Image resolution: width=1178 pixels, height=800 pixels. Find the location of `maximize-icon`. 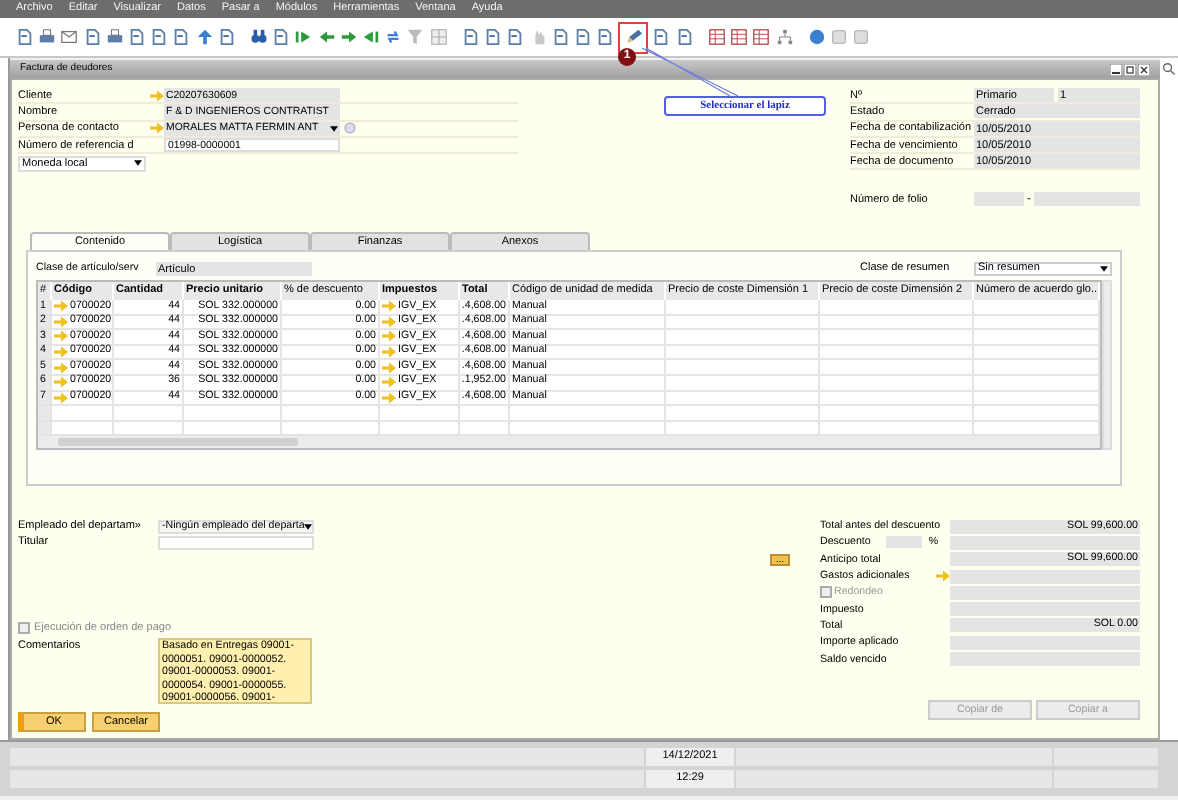

maximize-icon is located at coordinates (1130, 69).